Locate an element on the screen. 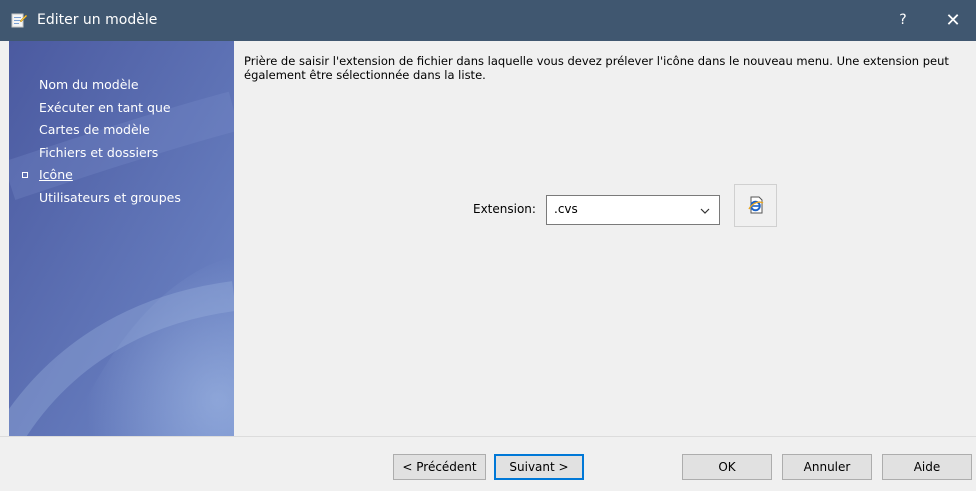  sidebar-item-cartes-de-modele: Cartes de modèle is located at coordinates (121, 130).